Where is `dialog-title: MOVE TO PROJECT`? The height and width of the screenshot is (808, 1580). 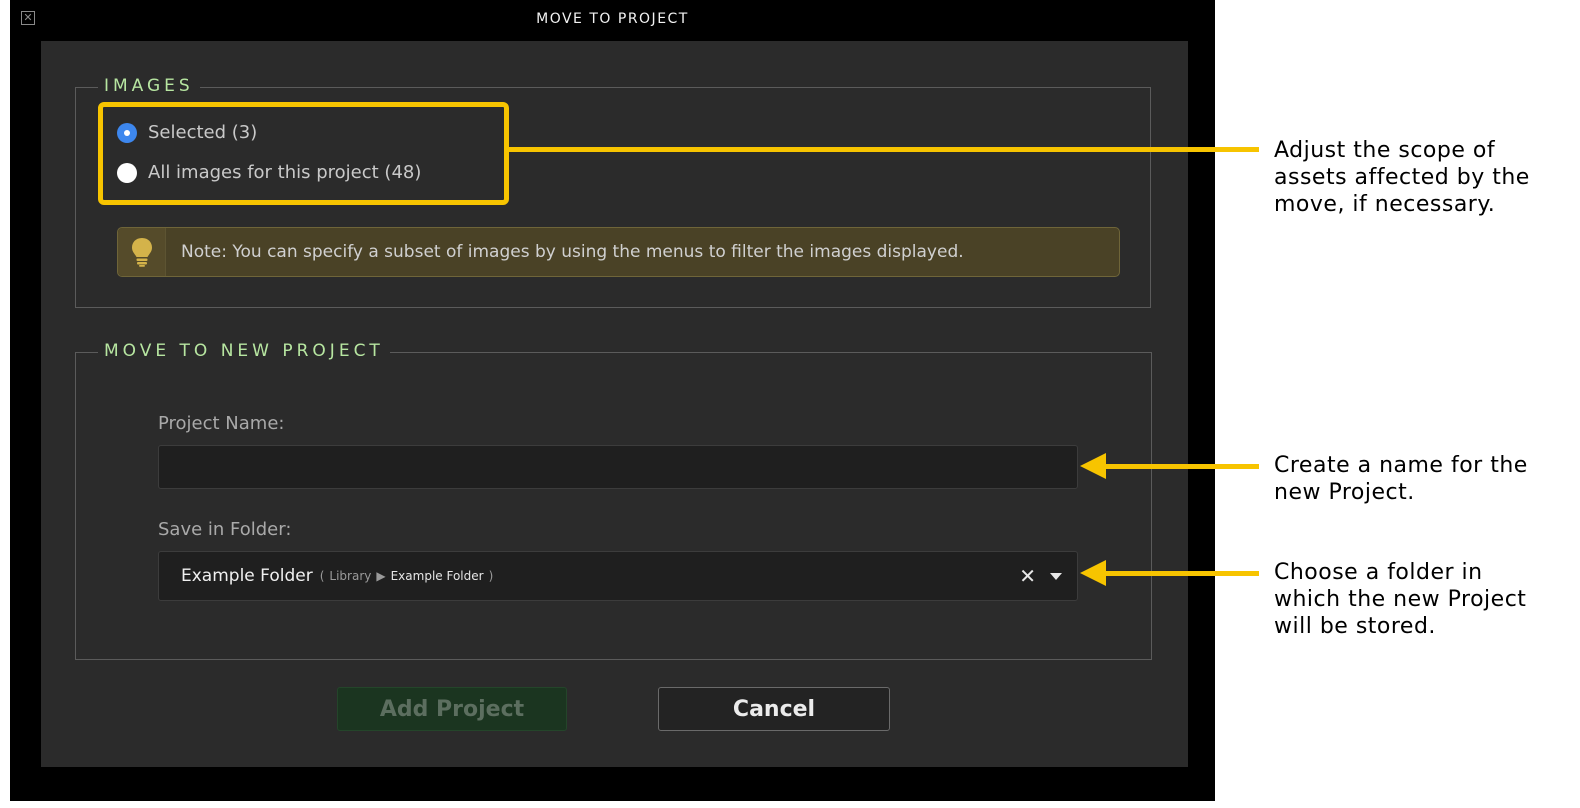 dialog-title: MOVE TO PROJECT is located at coordinates (612, 19).